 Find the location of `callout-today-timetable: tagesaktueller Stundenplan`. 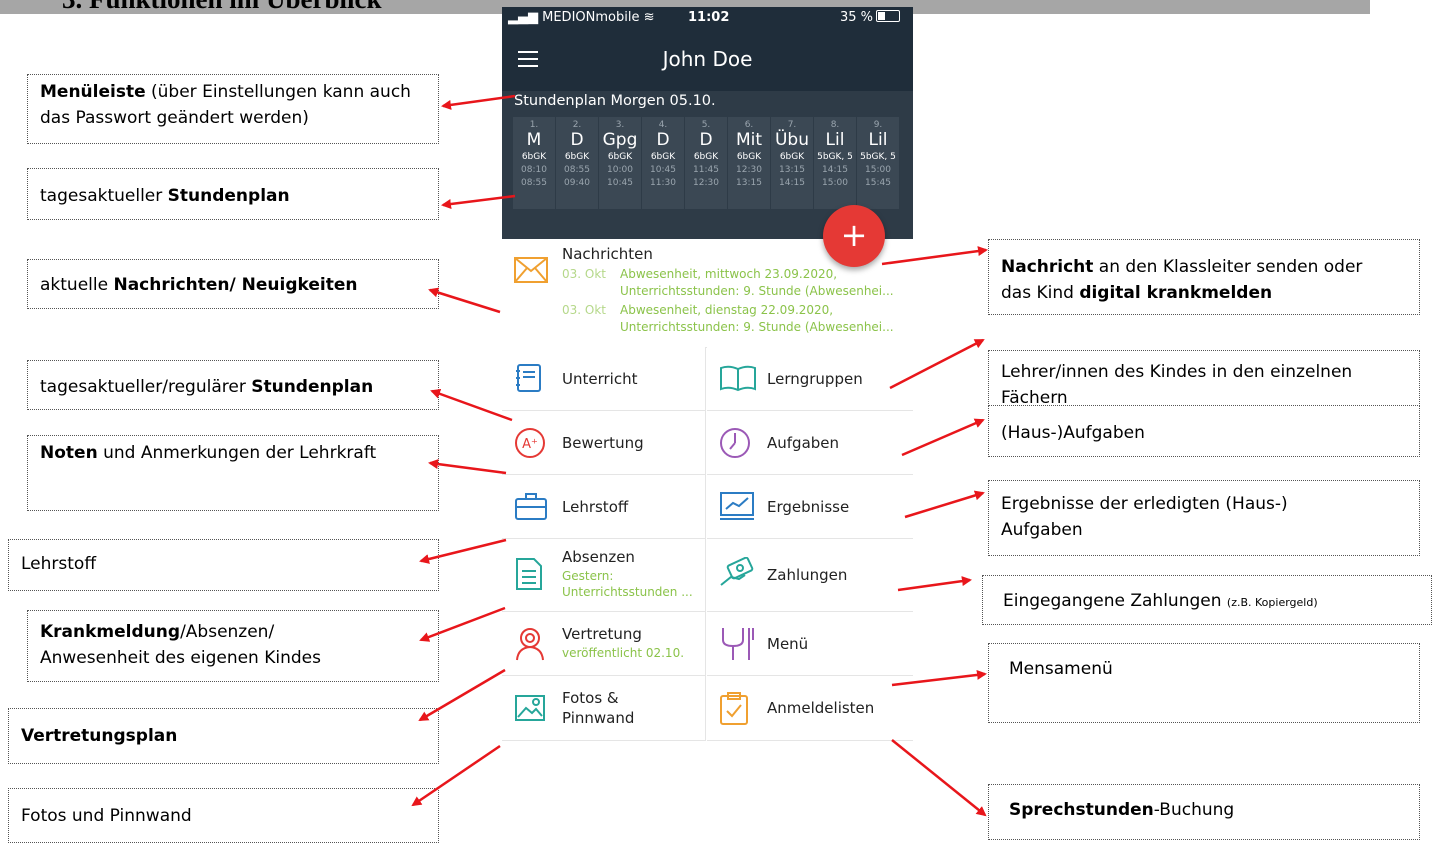

callout-today-timetable: tagesaktueller Stundenplan is located at coordinates (233, 194).